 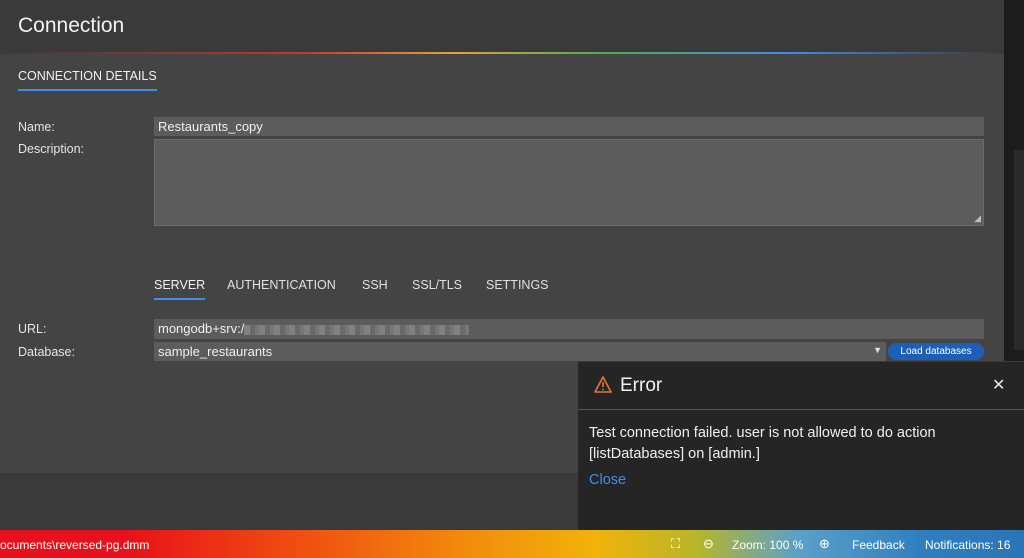 What do you see at coordinates (437, 288) in the screenshot?
I see `tab-ssl-tls: SSL/TLS` at bounding box center [437, 288].